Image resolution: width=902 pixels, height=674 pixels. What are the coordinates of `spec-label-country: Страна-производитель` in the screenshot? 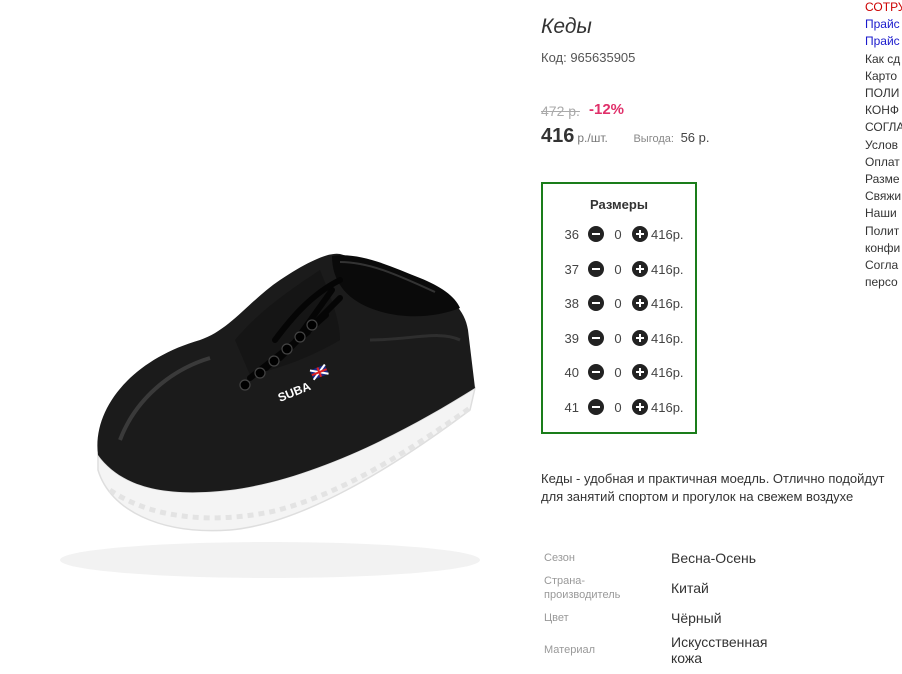 It's located at (582, 588).